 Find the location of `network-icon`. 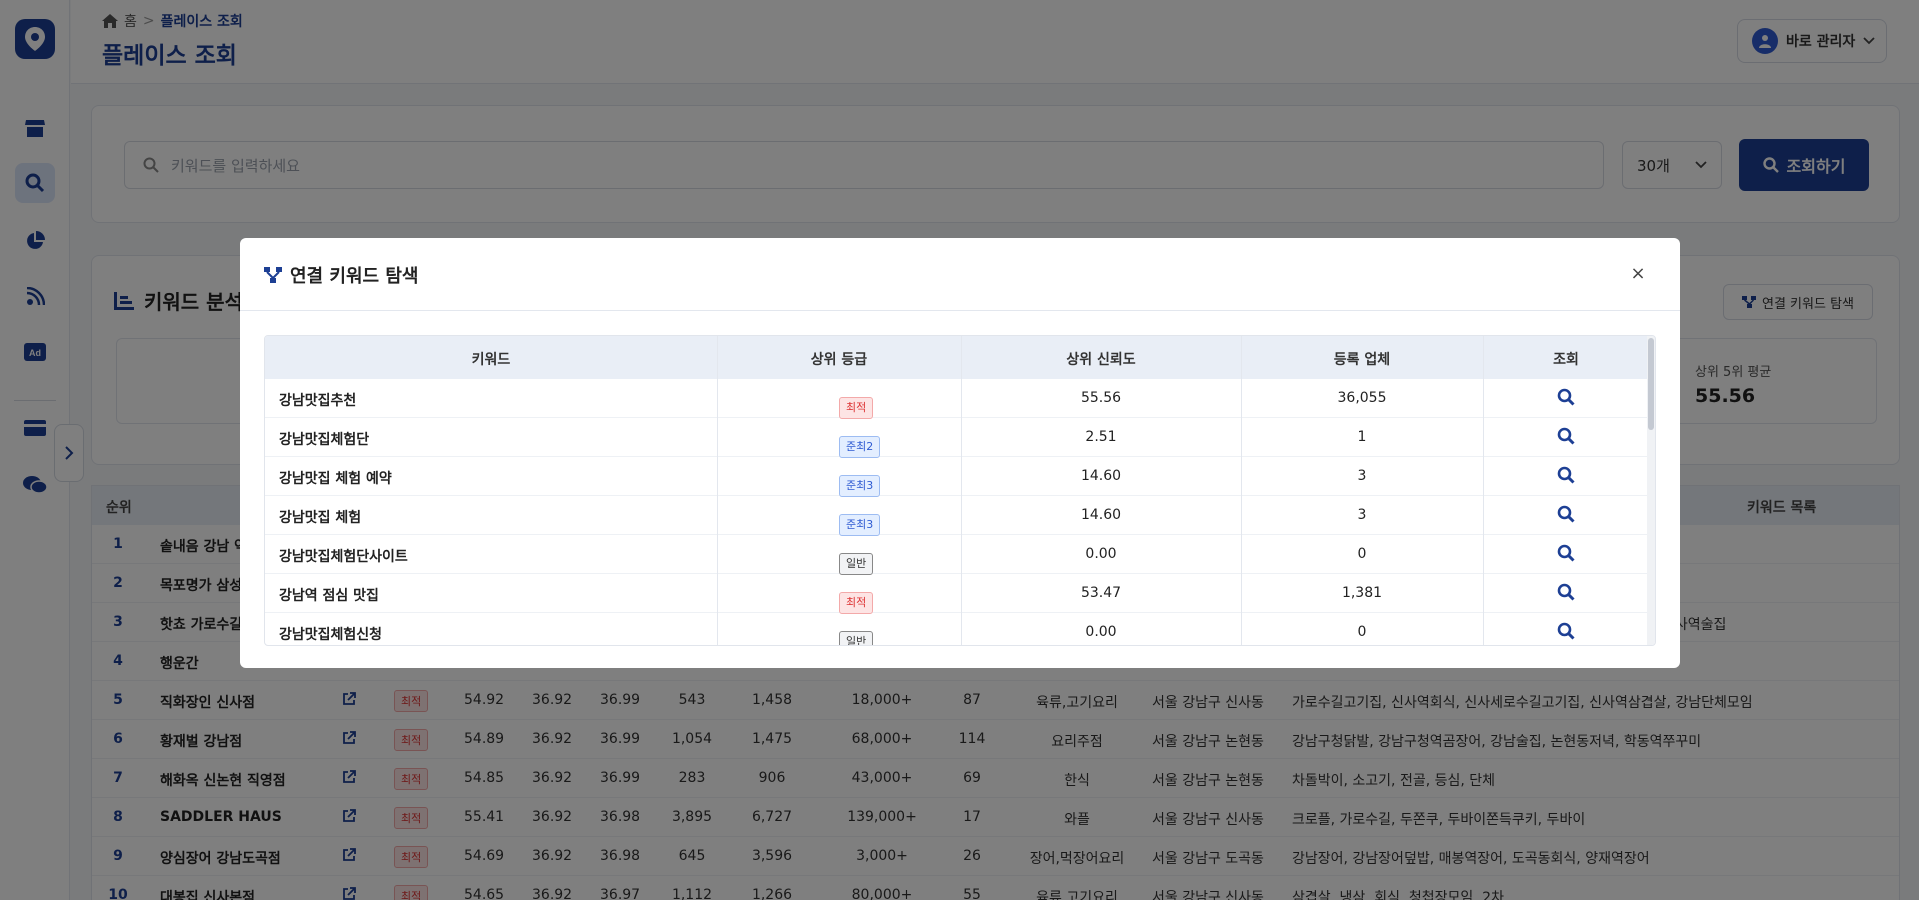

network-icon is located at coordinates (273, 275).